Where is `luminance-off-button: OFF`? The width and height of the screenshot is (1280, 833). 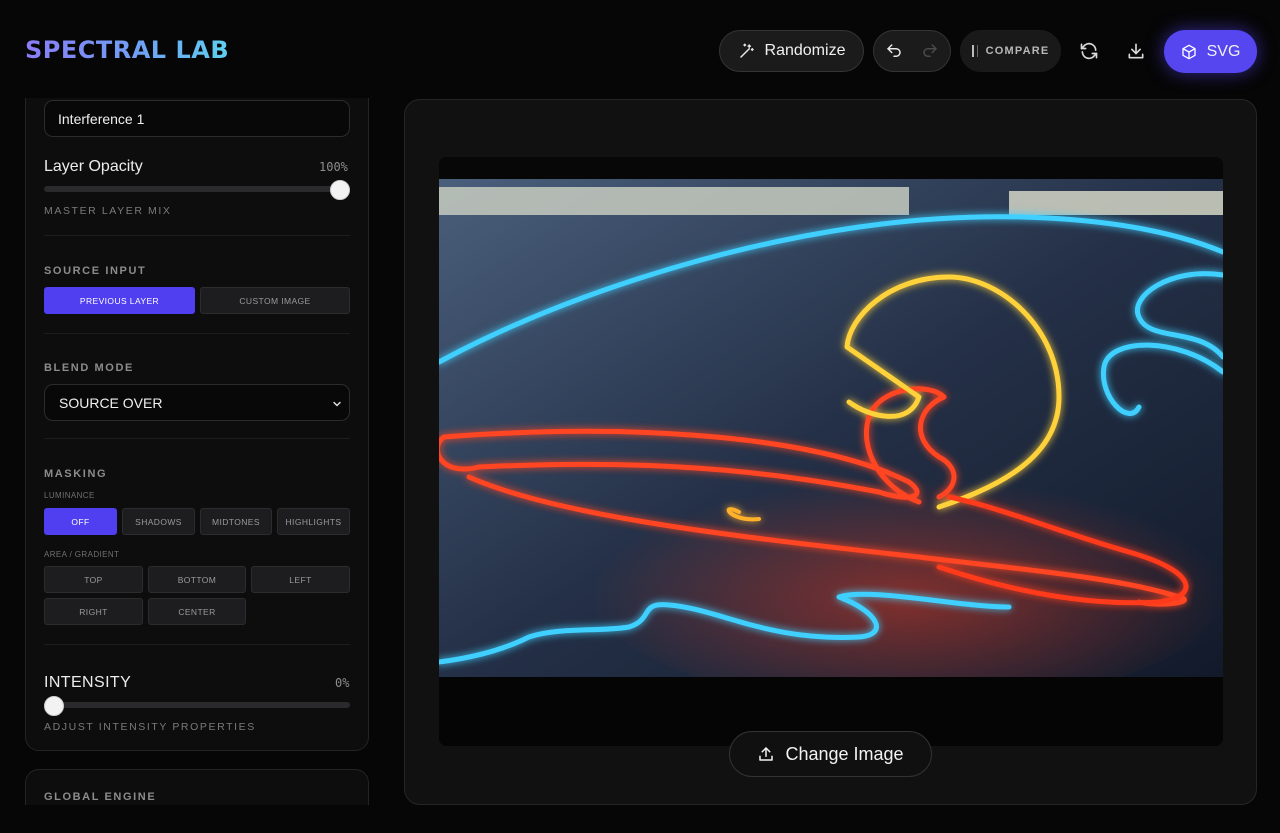 luminance-off-button: OFF is located at coordinates (80, 521).